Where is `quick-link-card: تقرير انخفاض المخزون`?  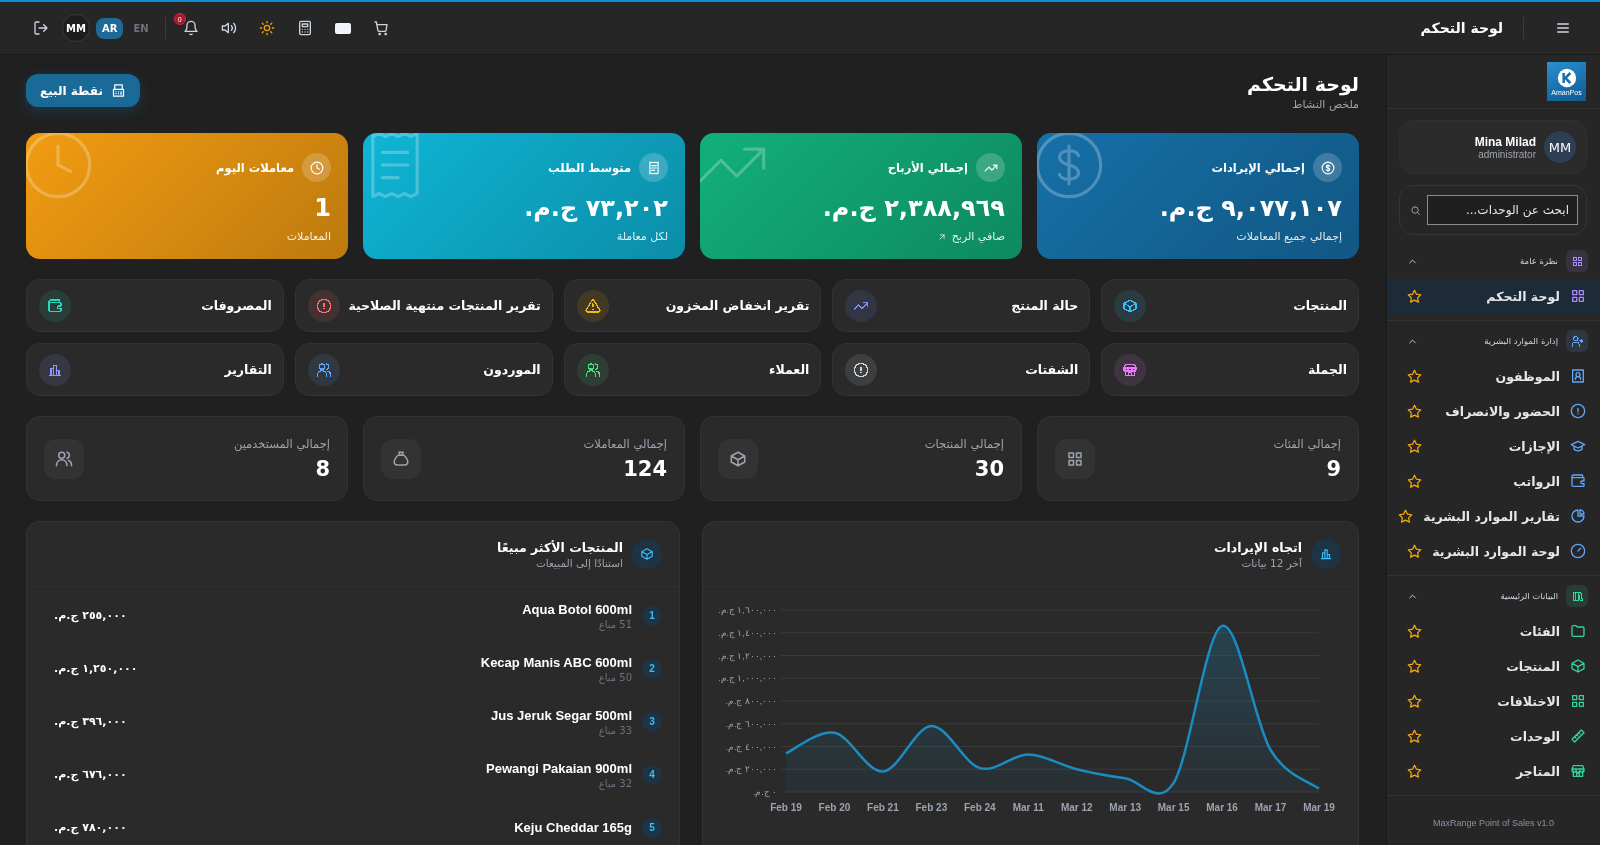 quick-link-card: تقرير انخفاض المخزون is located at coordinates (692, 305).